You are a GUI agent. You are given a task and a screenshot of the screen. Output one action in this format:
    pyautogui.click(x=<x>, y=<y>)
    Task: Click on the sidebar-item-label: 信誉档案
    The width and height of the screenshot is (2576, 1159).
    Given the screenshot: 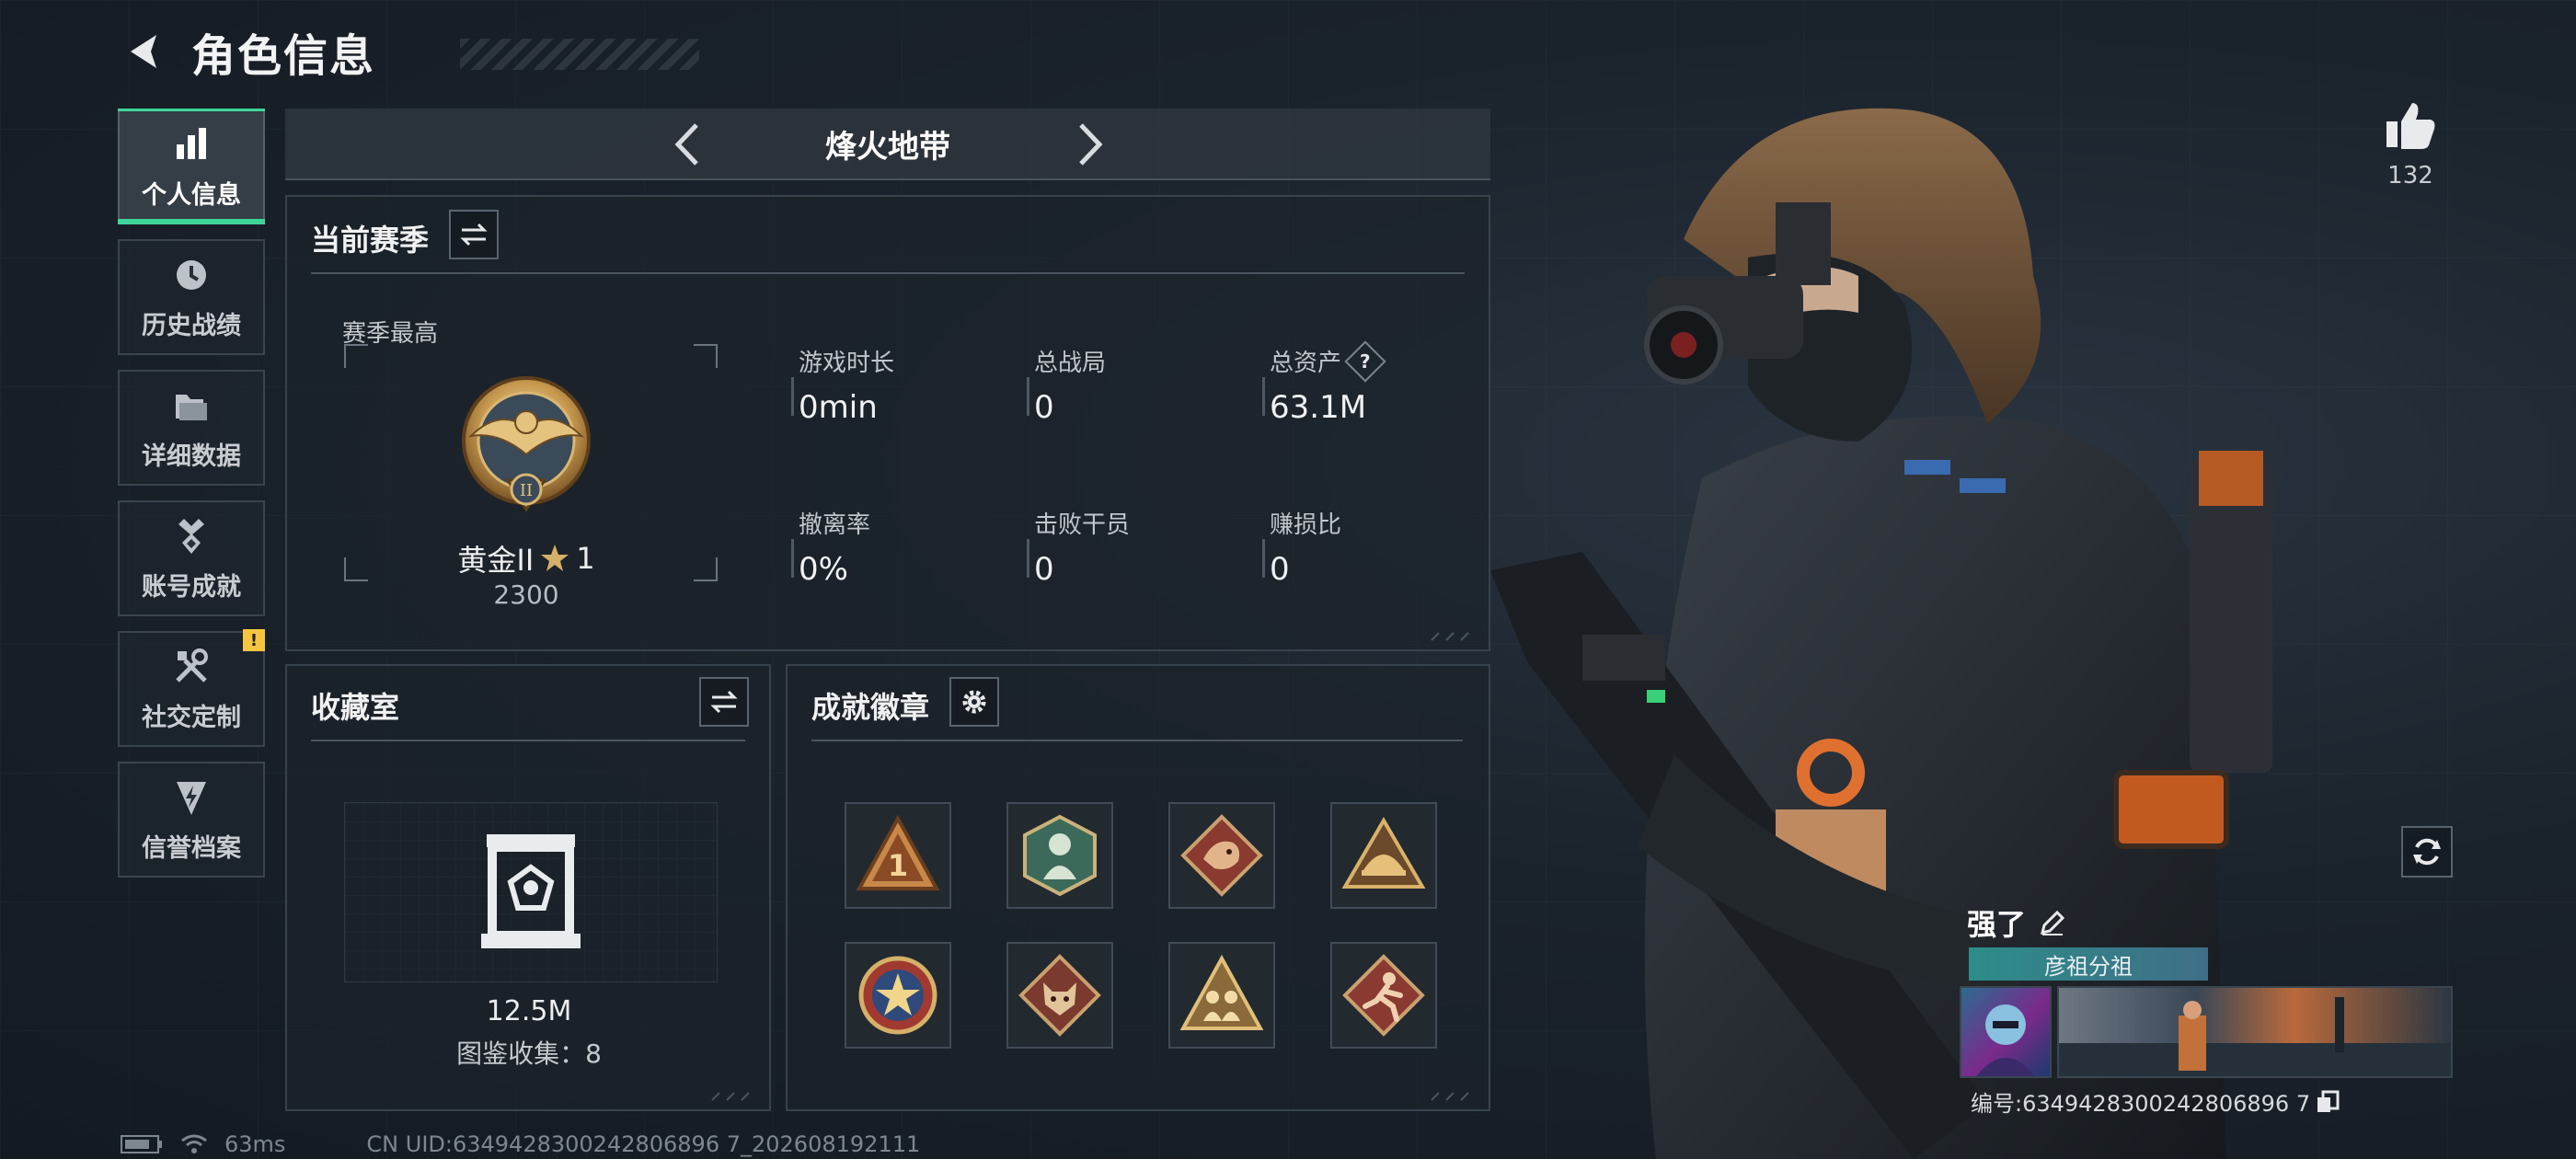 What is the action you would take?
    pyautogui.click(x=191, y=848)
    